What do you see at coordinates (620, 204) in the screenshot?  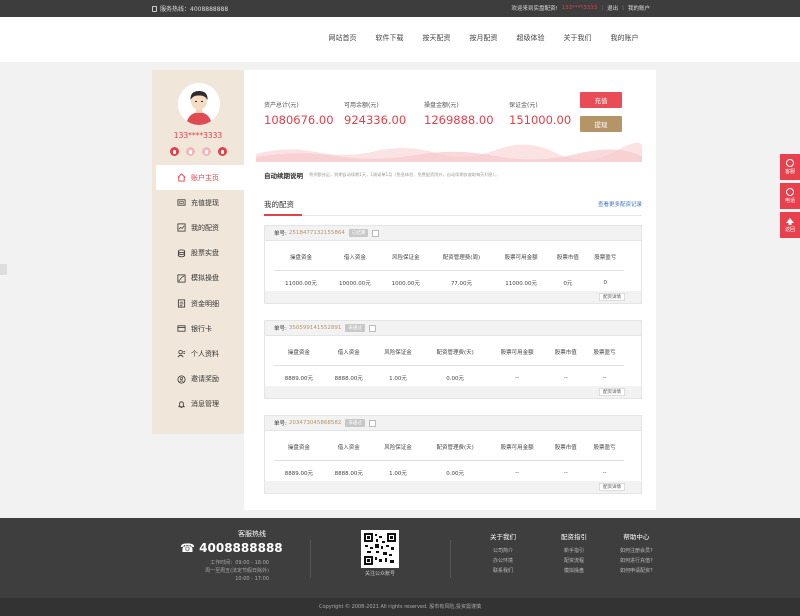 I see `more-records-link: 查看更多配资记录` at bounding box center [620, 204].